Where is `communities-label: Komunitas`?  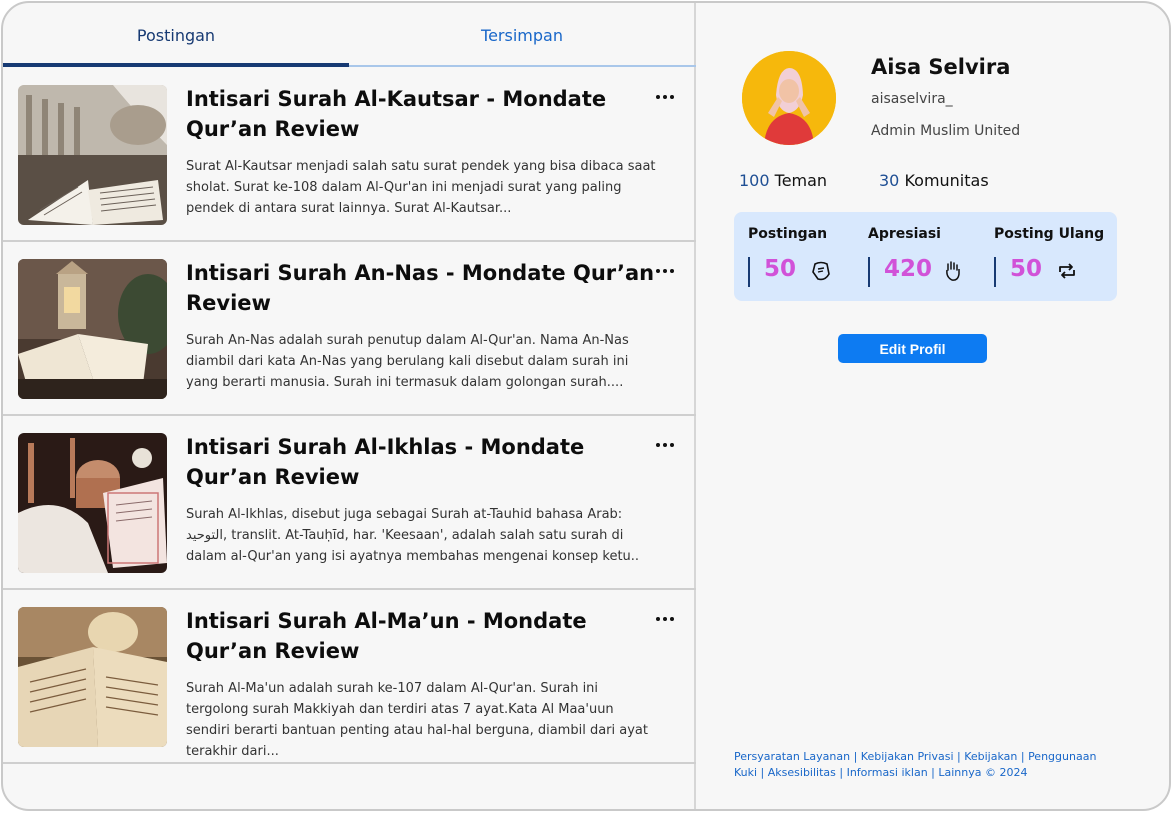 communities-label: Komunitas is located at coordinates (946, 180).